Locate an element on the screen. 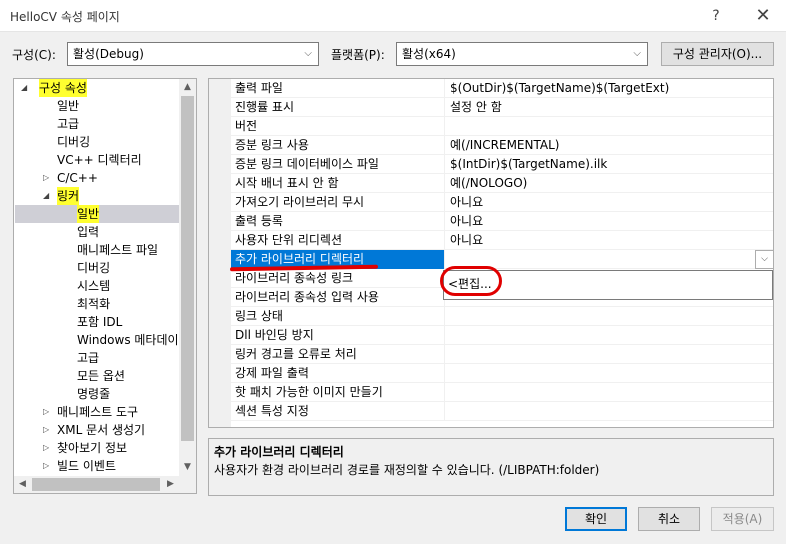  config-label: 구성(C): is located at coordinates (34, 55).